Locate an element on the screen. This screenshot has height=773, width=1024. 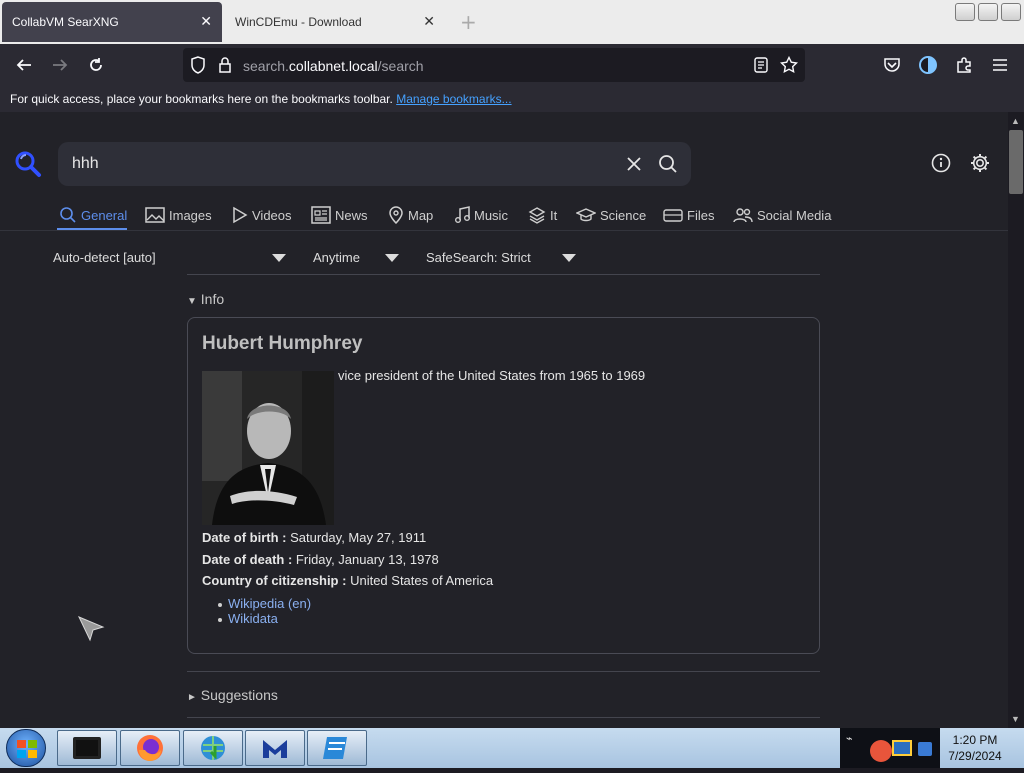
pocket-icon is located at coordinates (892, 65).